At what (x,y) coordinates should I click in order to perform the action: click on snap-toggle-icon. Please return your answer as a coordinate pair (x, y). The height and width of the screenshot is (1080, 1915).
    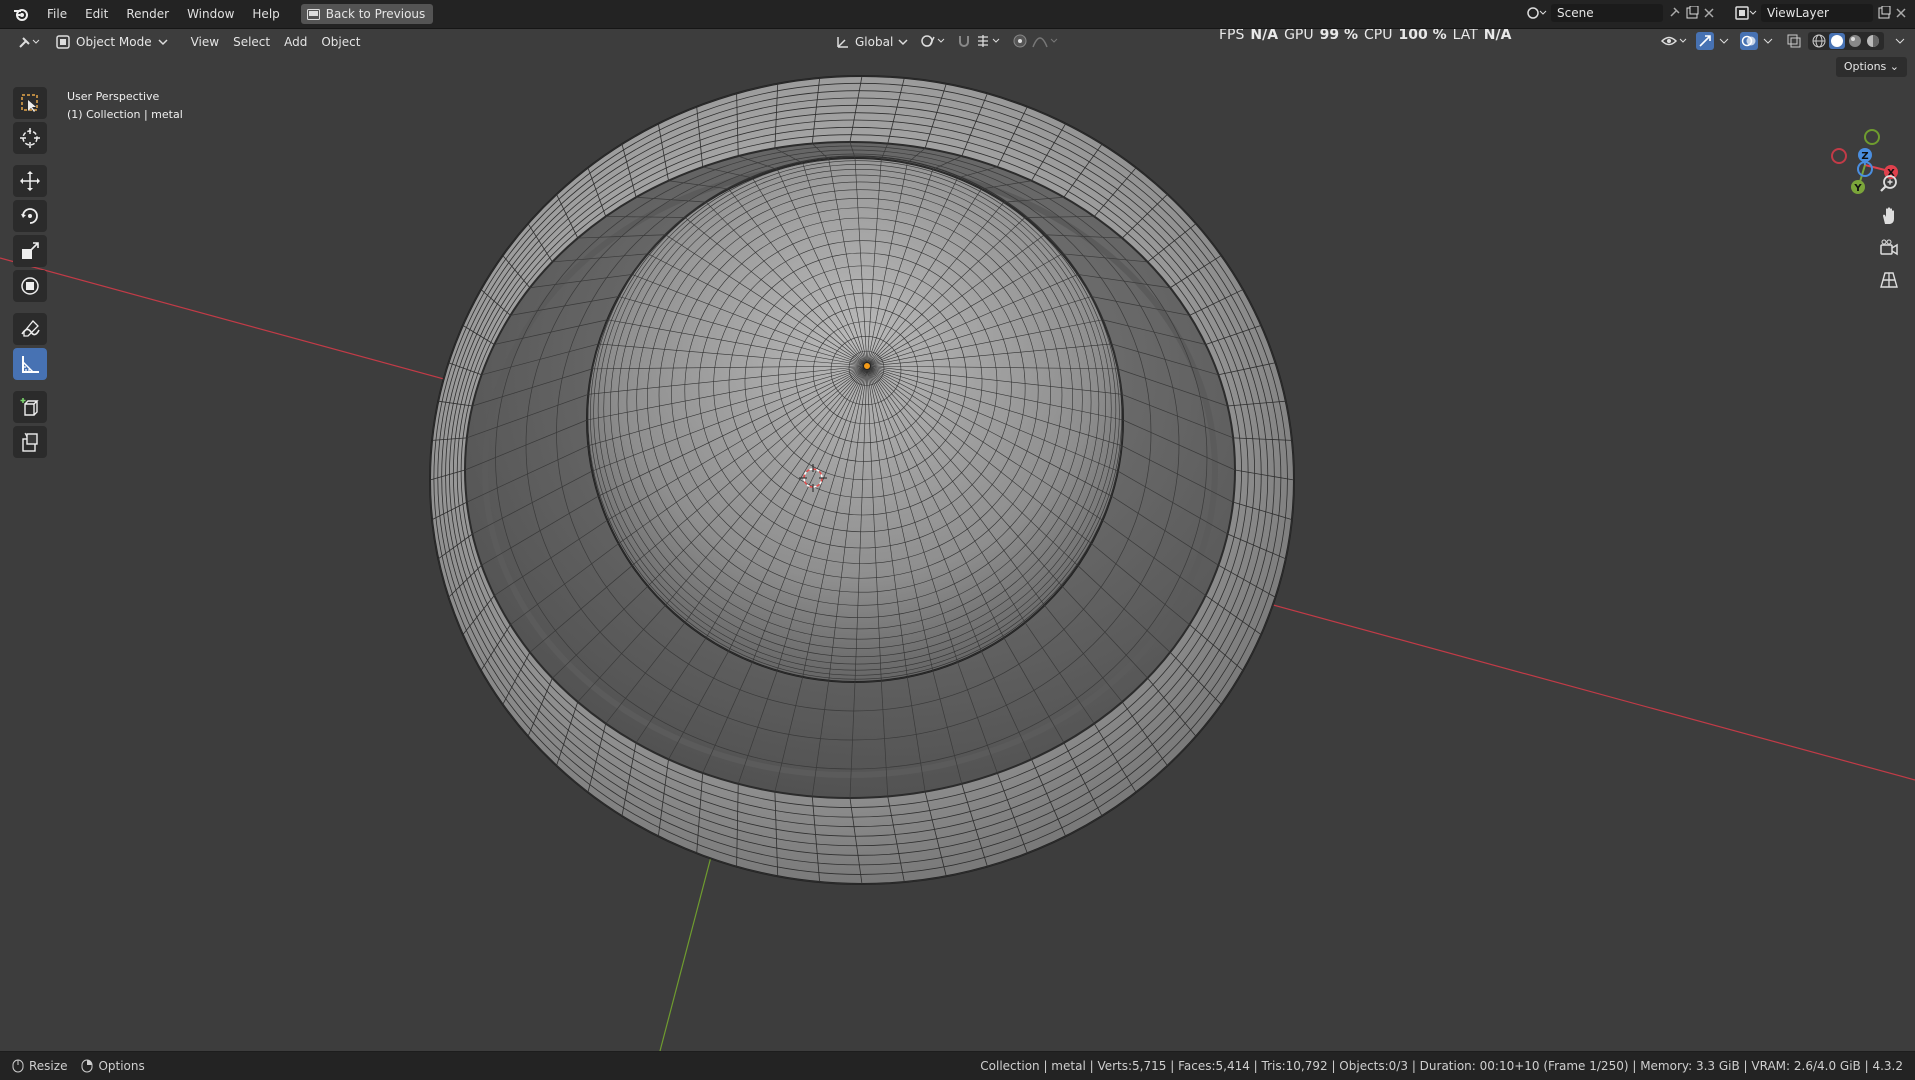
    Looking at the image, I should click on (964, 41).